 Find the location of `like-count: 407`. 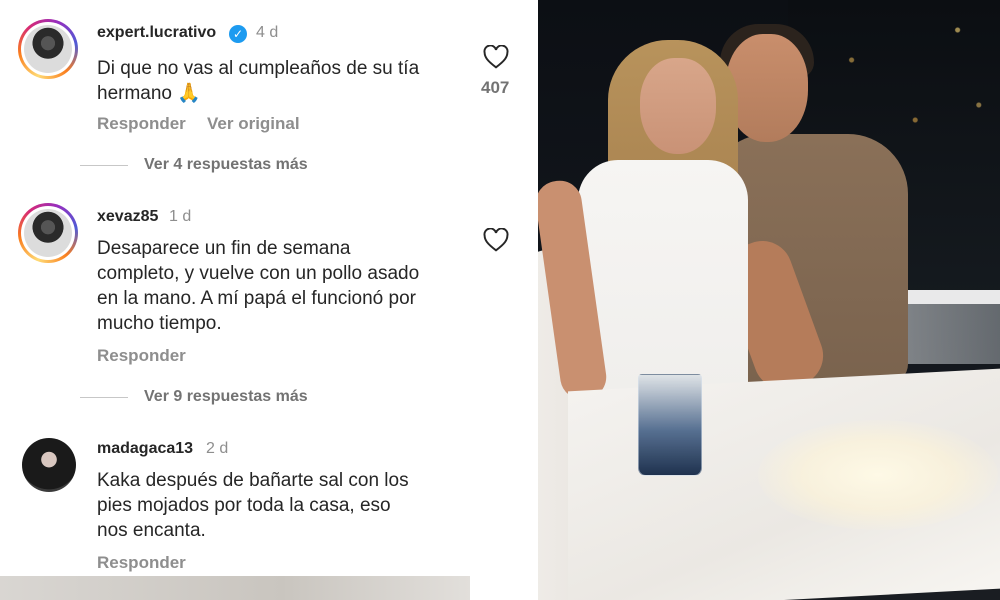

like-count: 407 is located at coordinates (495, 87).